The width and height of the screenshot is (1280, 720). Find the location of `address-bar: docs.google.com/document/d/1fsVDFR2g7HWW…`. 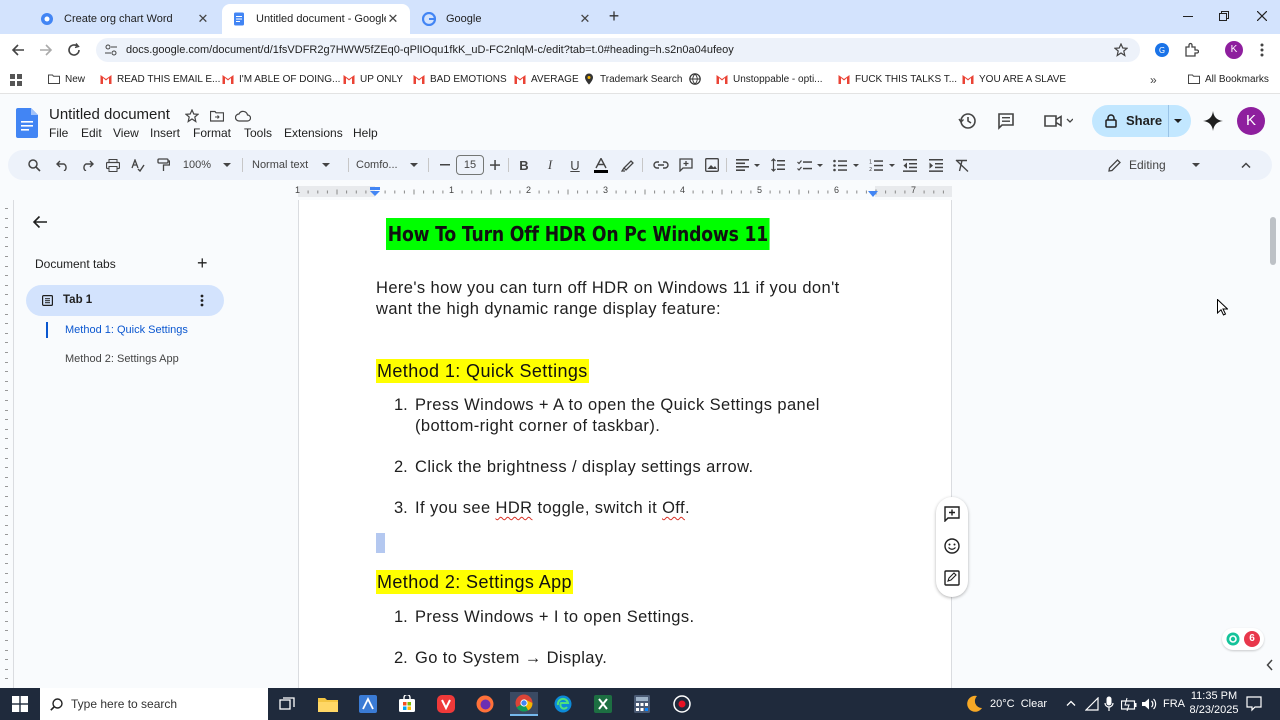

address-bar: docs.google.com/document/d/1fsVDFR2g7HWW… is located at coordinates (618, 50).